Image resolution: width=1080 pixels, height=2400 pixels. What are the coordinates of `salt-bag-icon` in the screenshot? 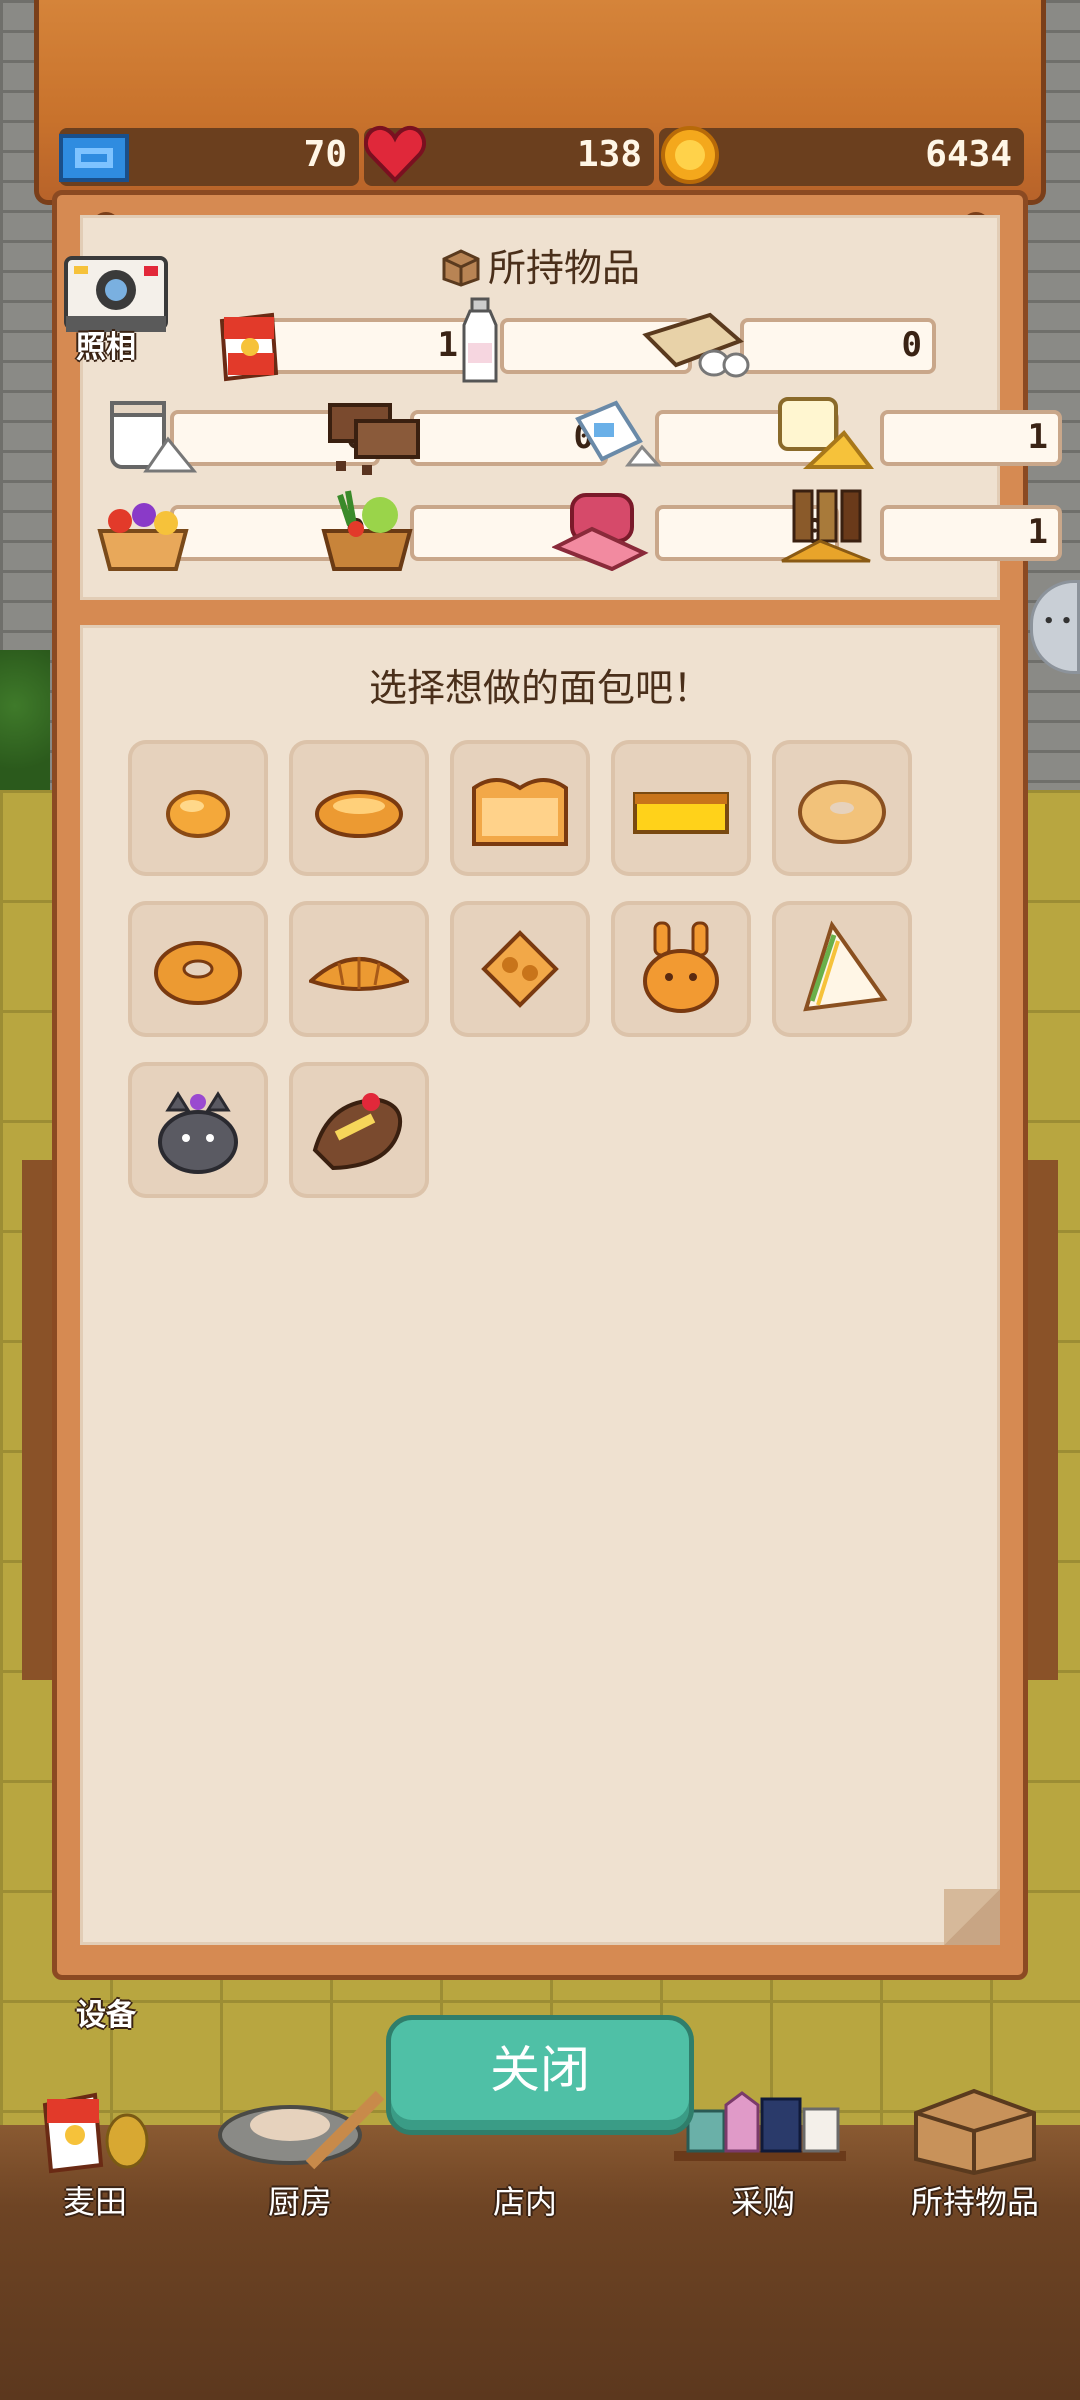 It's located at (618, 433).